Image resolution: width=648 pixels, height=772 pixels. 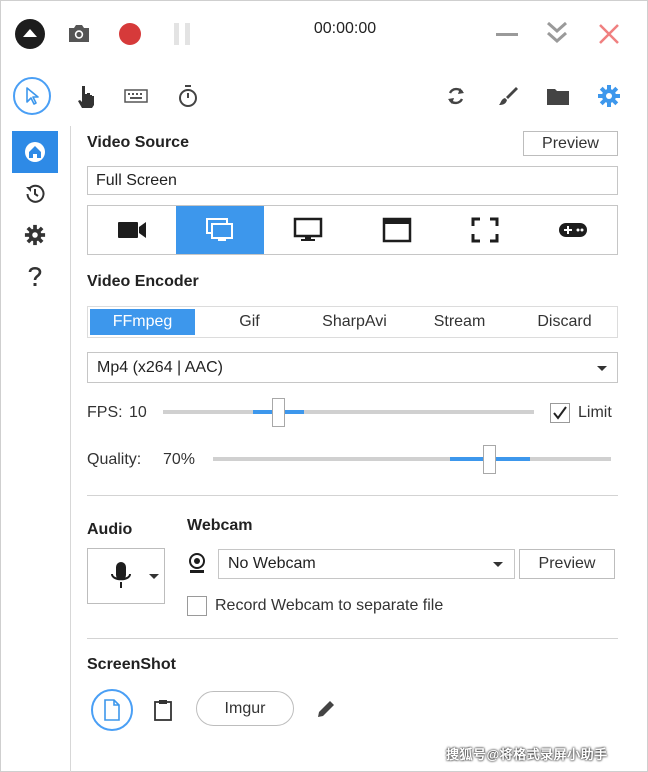 I want to click on screenshot-save-file-button, so click(x=112, y=710).